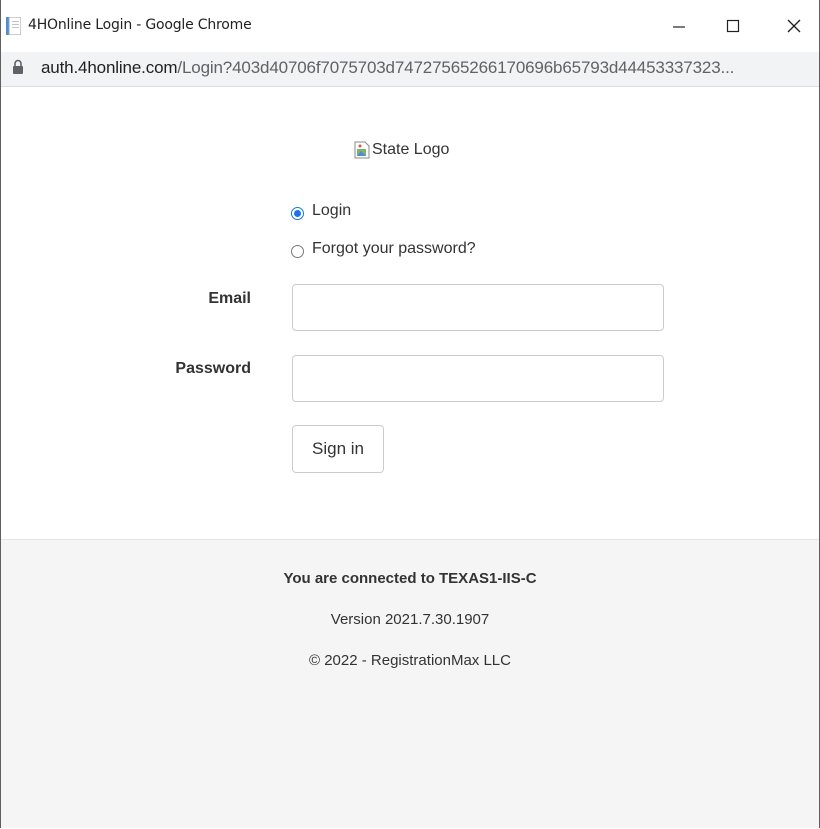 This screenshot has width=820, height=829. I want to click on state-logo: State Logo, so click(401, 150).